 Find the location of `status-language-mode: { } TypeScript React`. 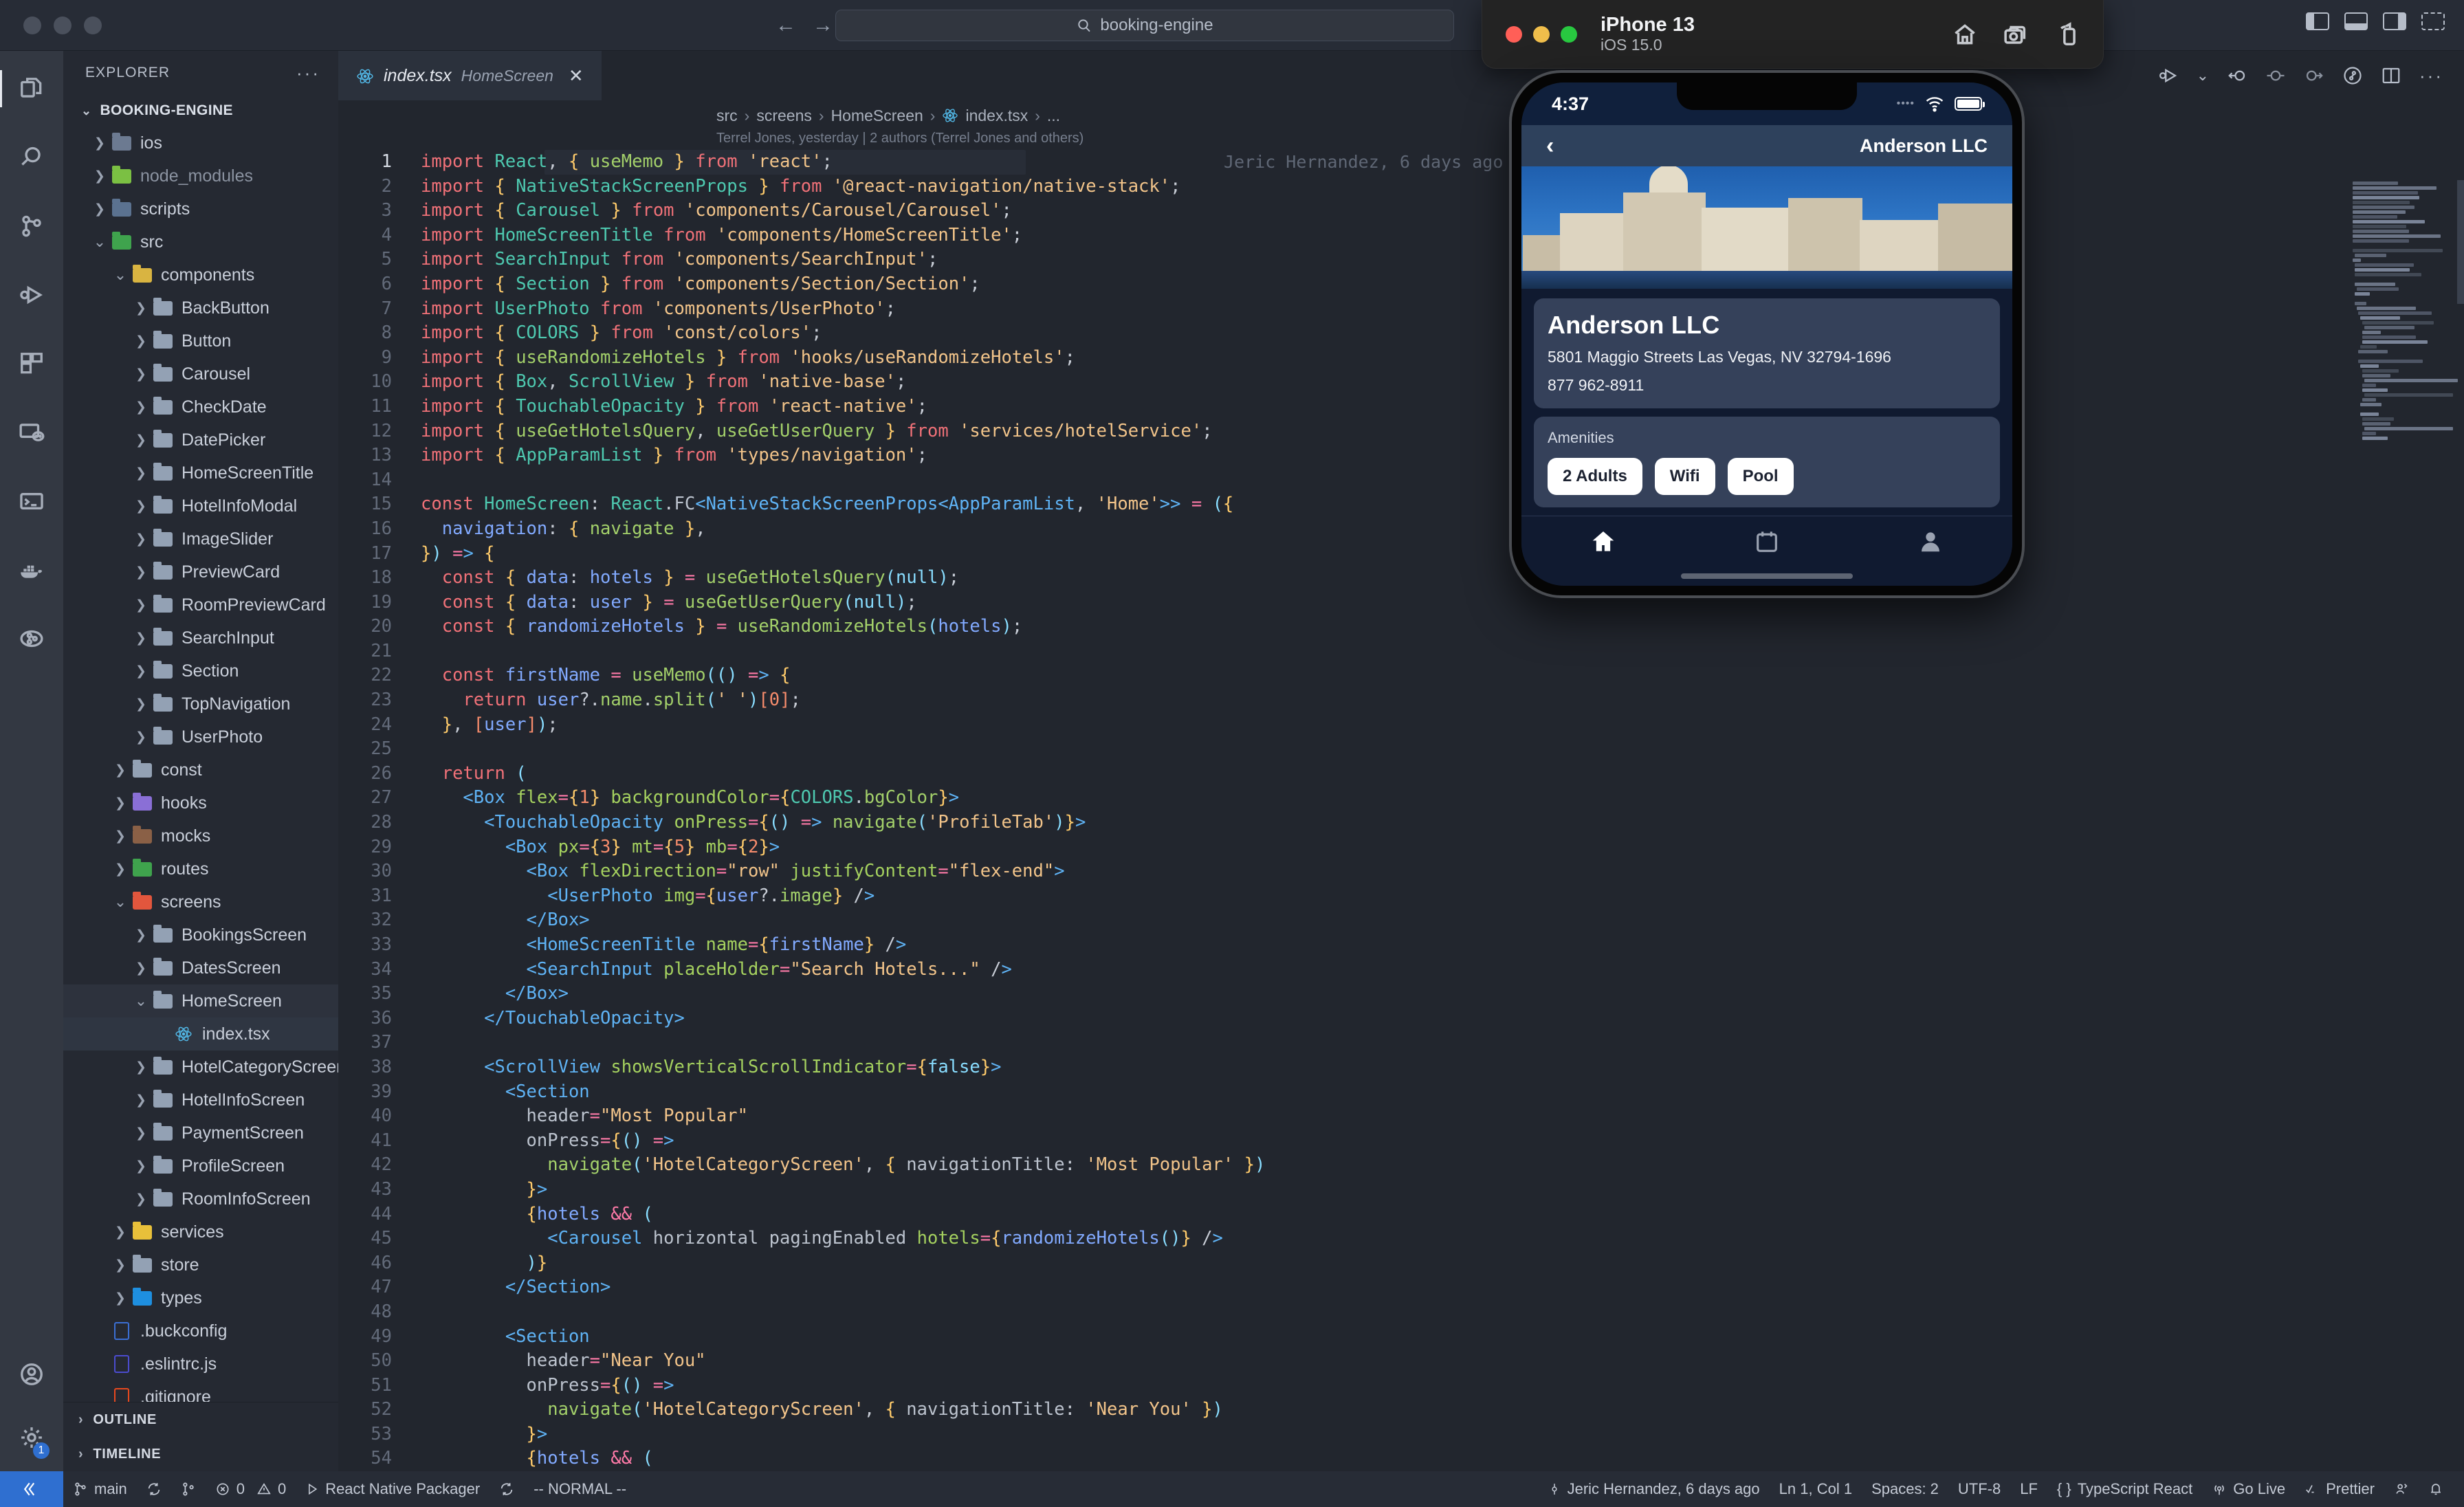

status-language-mode: { } TypeScript React is located at coordinates (2124, 1489).